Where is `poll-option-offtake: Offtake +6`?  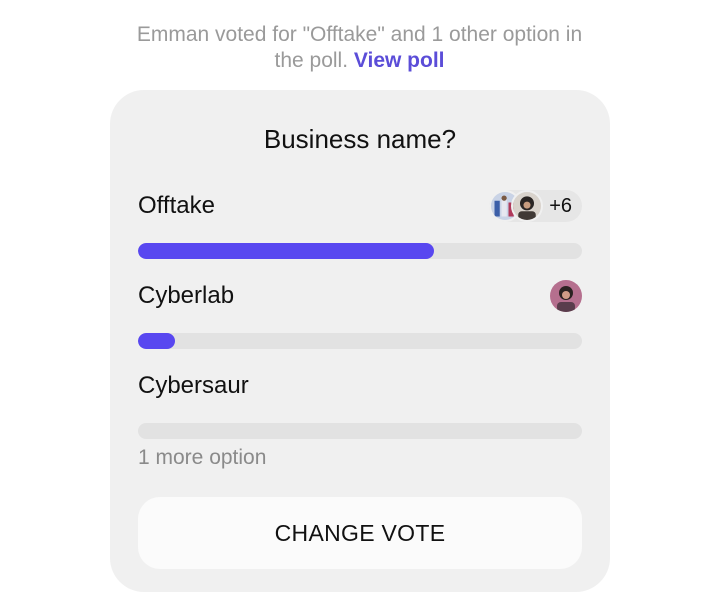 poll-option-offtake: Offtake +6 is located at coordinates (360, 226).